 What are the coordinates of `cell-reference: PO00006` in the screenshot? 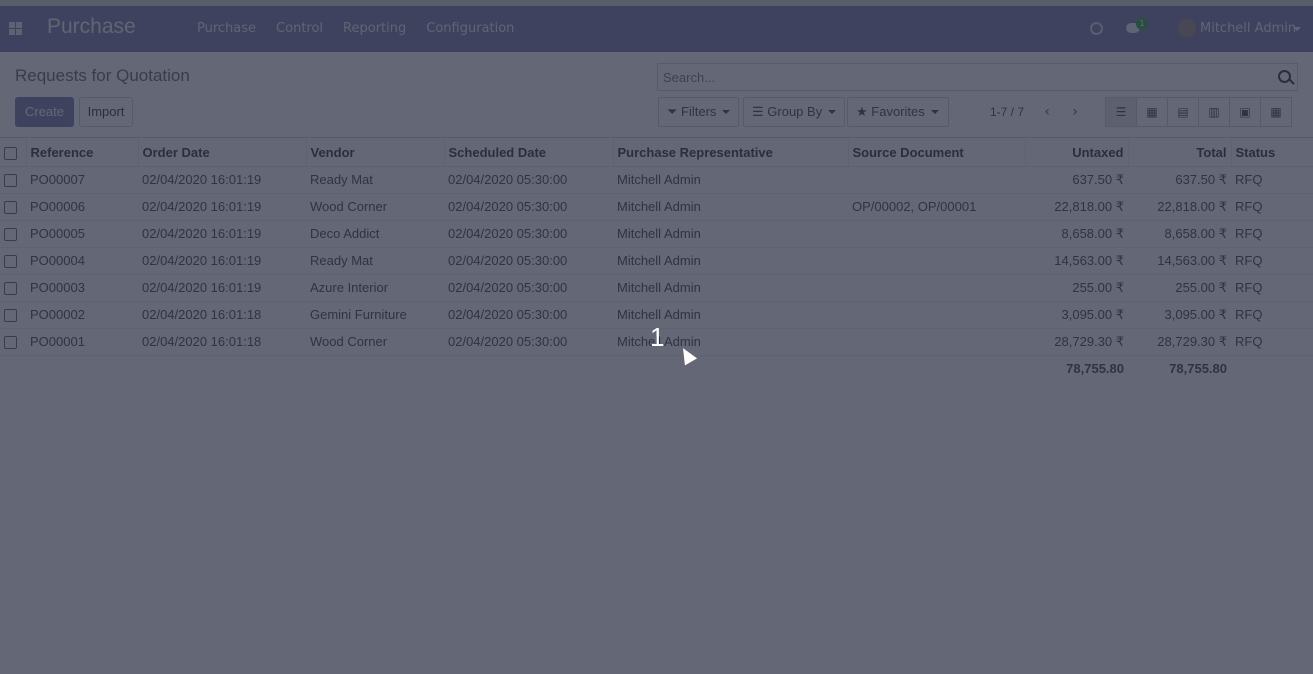 It's located at (82, 206).